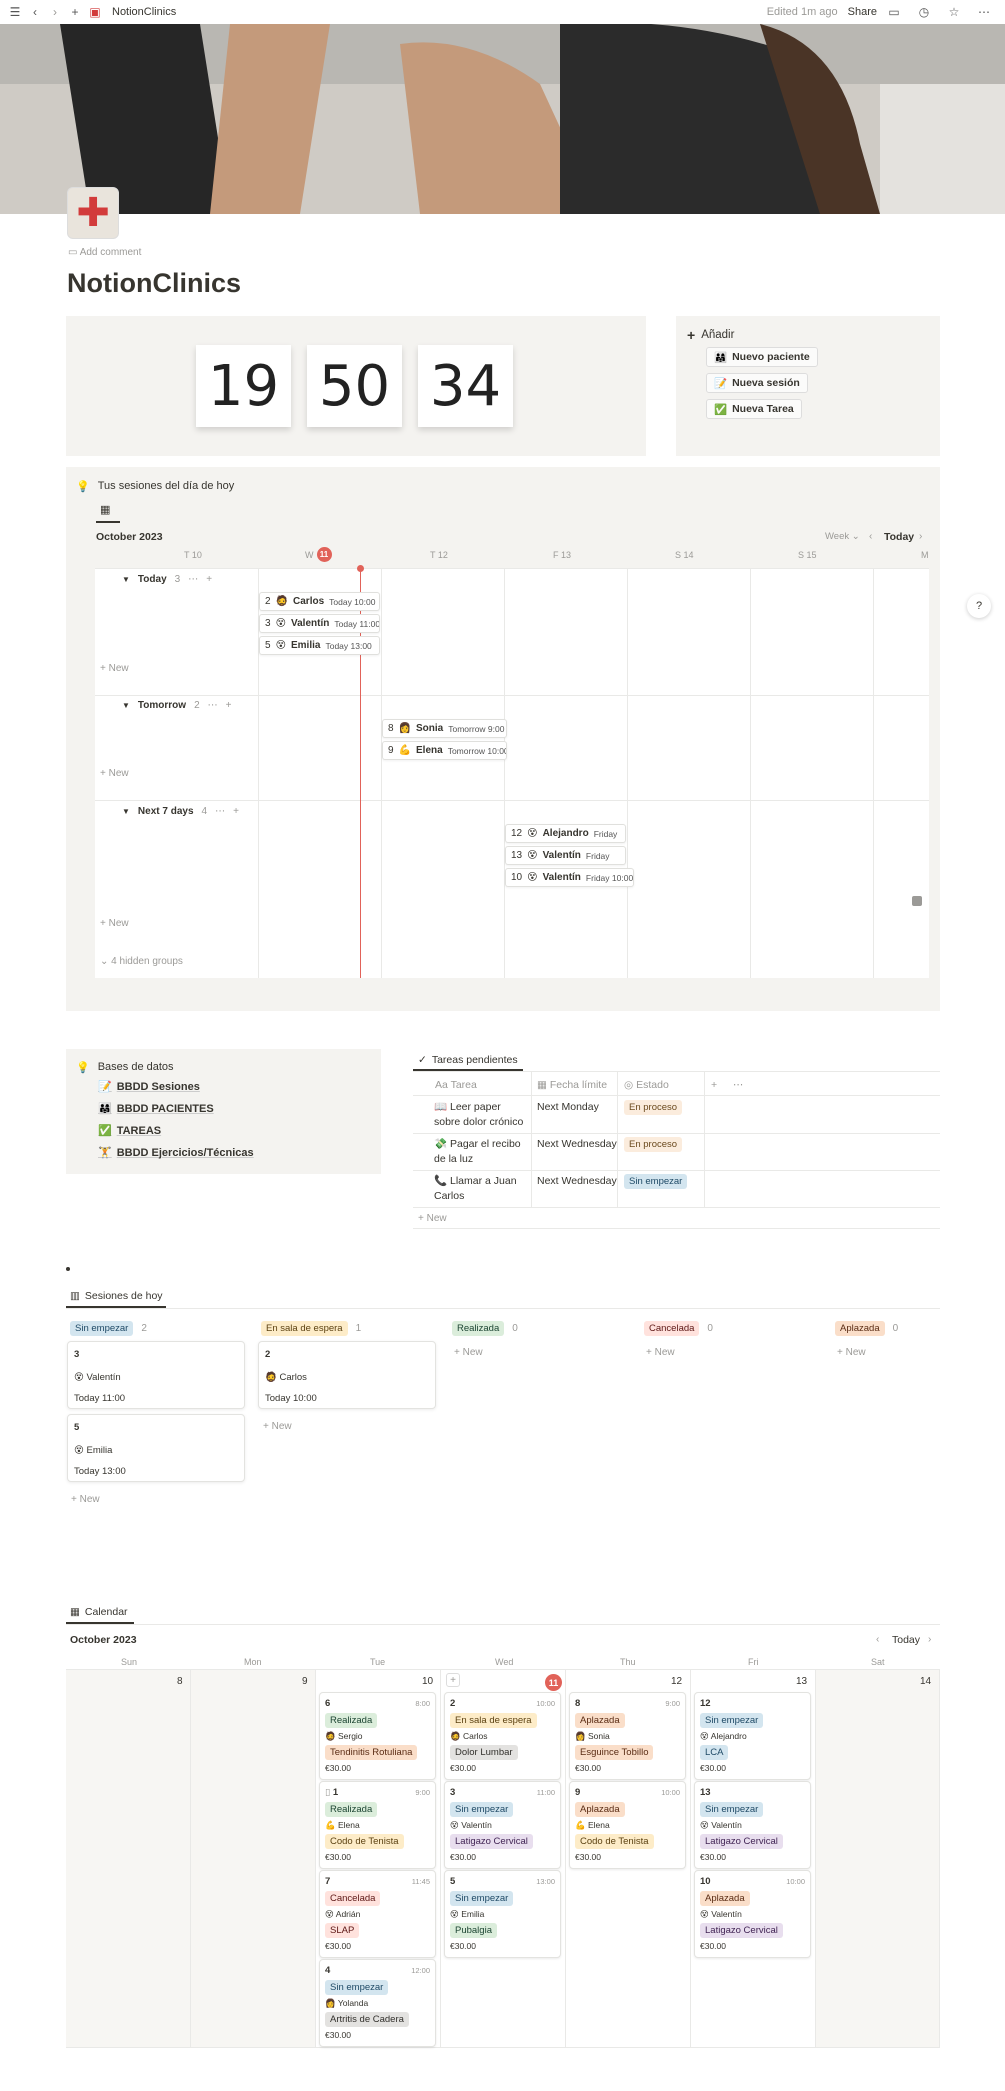  Describe the element at coordinates (154, 283) in the screenshot. I see `page-title: NotionClinics` at that location.